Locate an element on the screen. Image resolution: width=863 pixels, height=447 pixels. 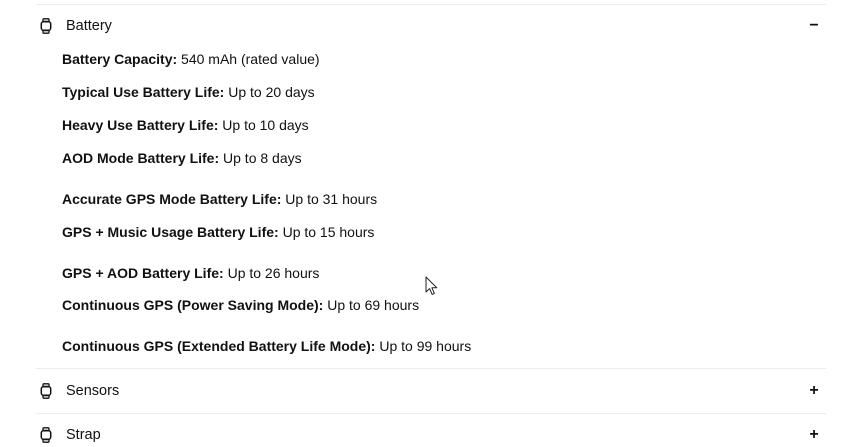
spec-row: Typical Use Battery Life: Up to 20 days is located at coordinates (188, 92).